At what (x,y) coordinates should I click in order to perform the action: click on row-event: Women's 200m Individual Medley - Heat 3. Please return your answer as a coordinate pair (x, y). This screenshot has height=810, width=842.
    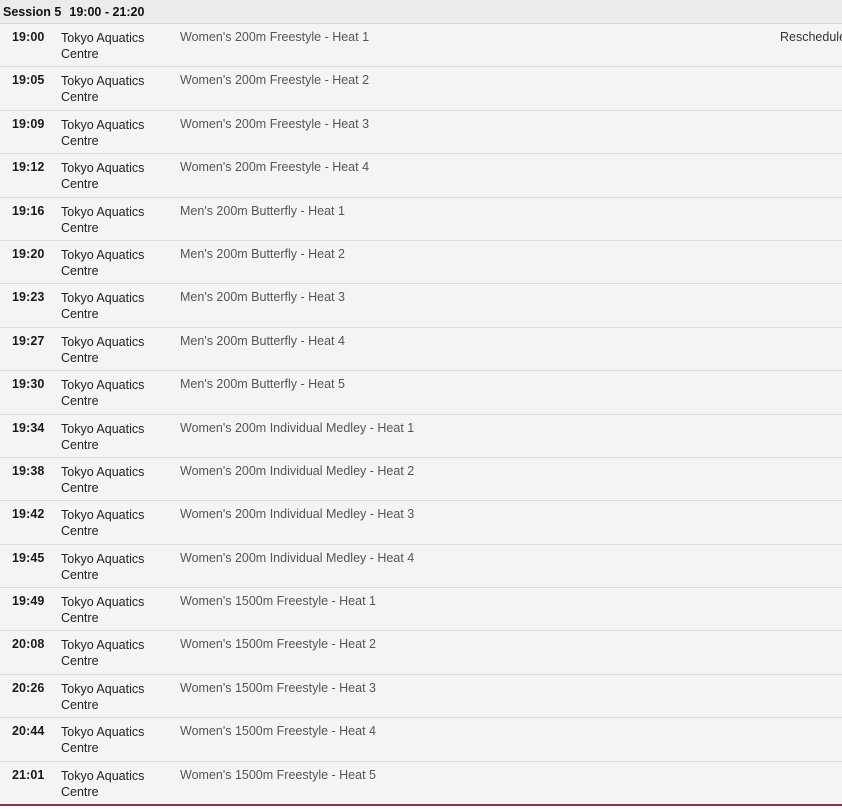
    Looking at the image, I should click on (297, 514).